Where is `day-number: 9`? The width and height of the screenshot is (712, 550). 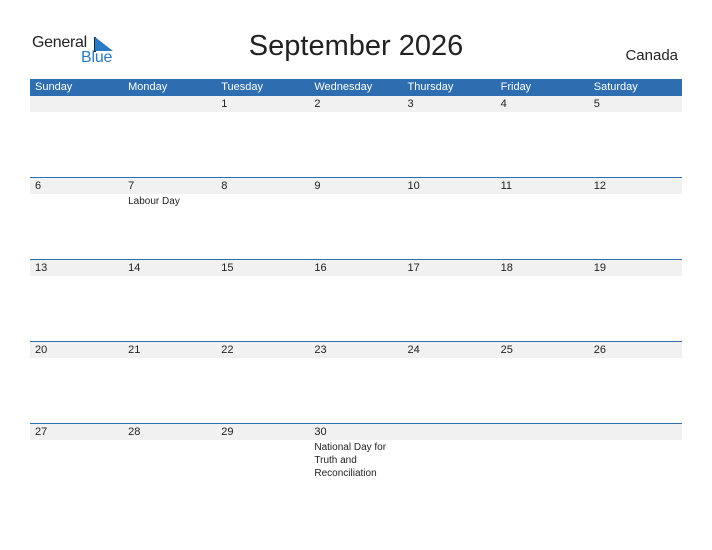
day-number: 9 is located at coordinates (317, 186).